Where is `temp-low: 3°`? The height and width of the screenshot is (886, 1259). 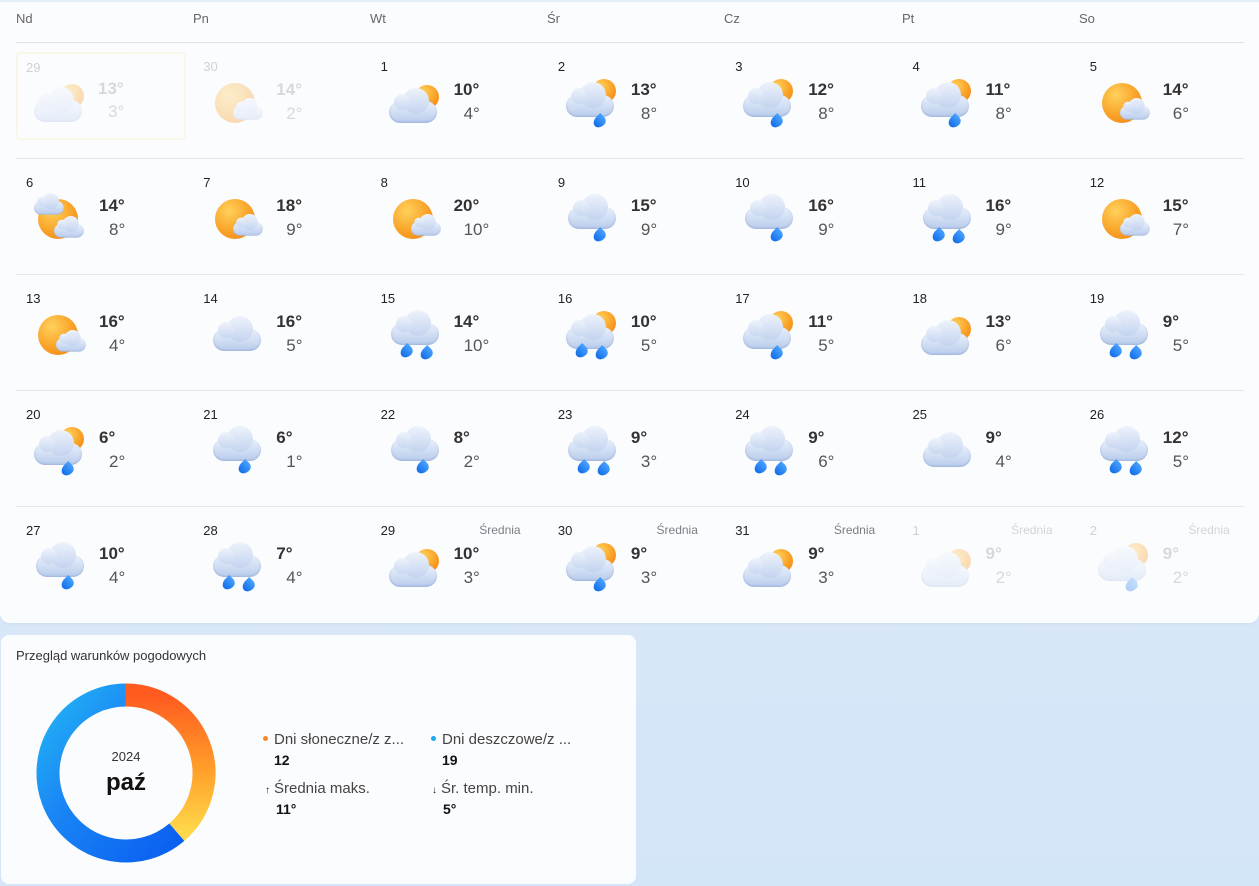 temp-low: 3° is located at coordinates (116, 111).